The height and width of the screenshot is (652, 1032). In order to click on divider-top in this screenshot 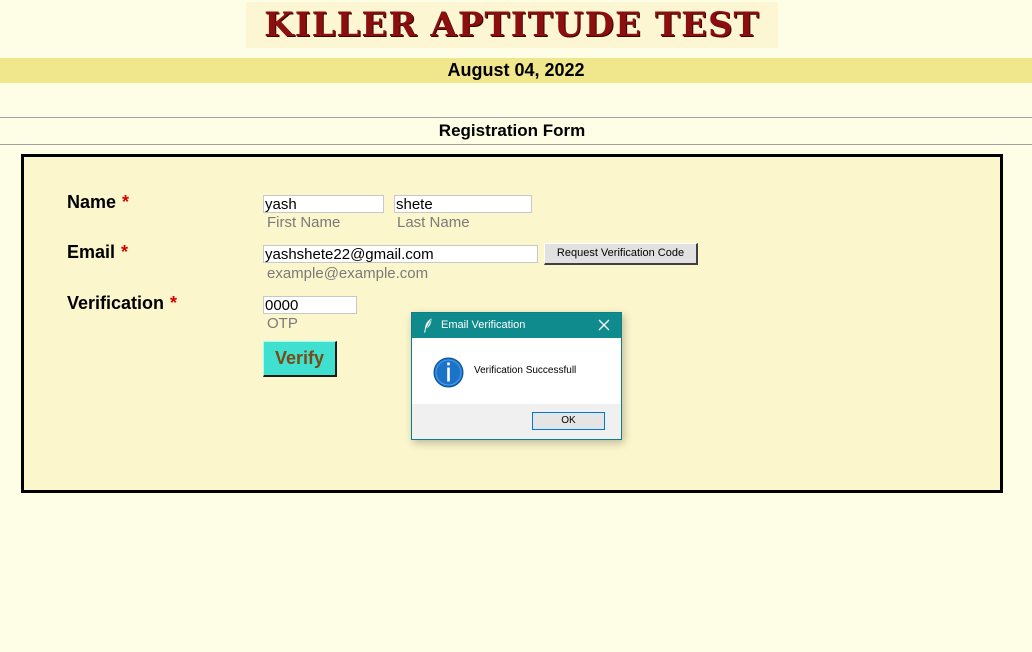, I will do `click(516, 117)`.